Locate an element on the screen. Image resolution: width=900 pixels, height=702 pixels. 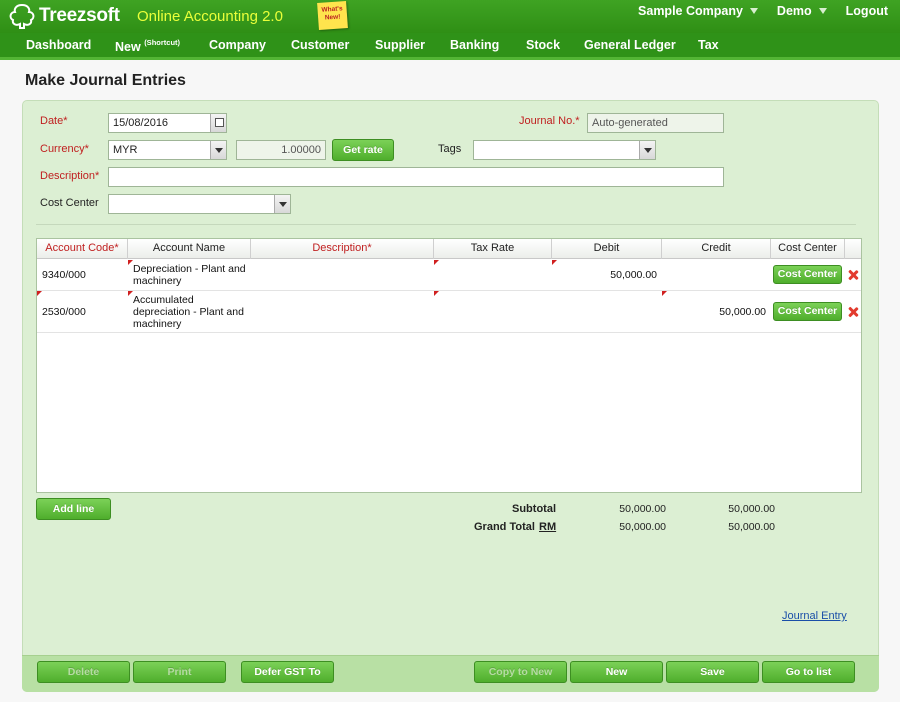
currency-link: RM is located at coordinates (547, 527).